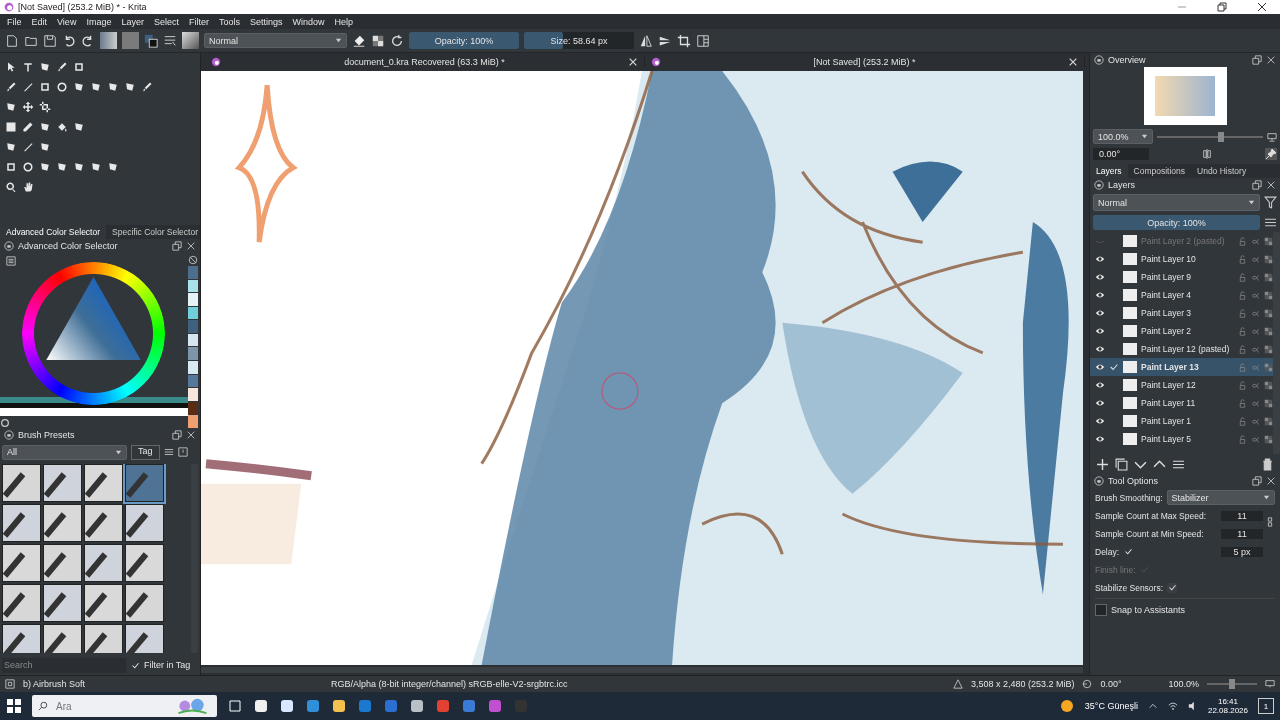 The image size is (1280, 720). Describe the element at coordinates (28, 67) in the screenshot. I see `text-icon` at that location.